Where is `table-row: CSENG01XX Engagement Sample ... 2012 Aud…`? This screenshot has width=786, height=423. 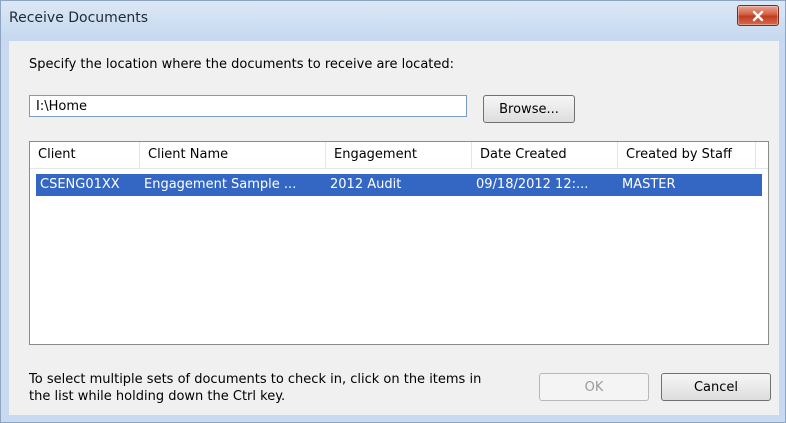 table-row: CSENG01XX Engagement Sample ... 2012 Aud… is located at coordinates (399, 185).